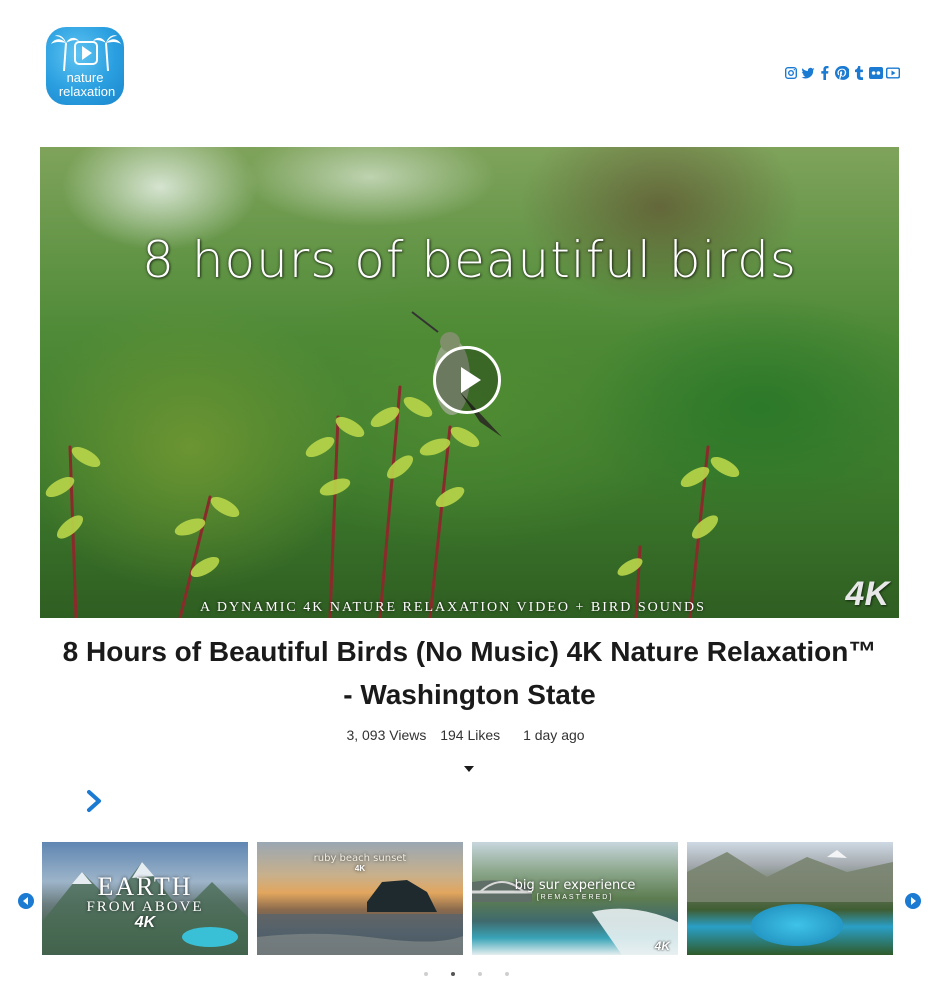  Describe the element at coordinates (85, 66) in the screenshot. I see `site-logo: nature relaxation` at that location.